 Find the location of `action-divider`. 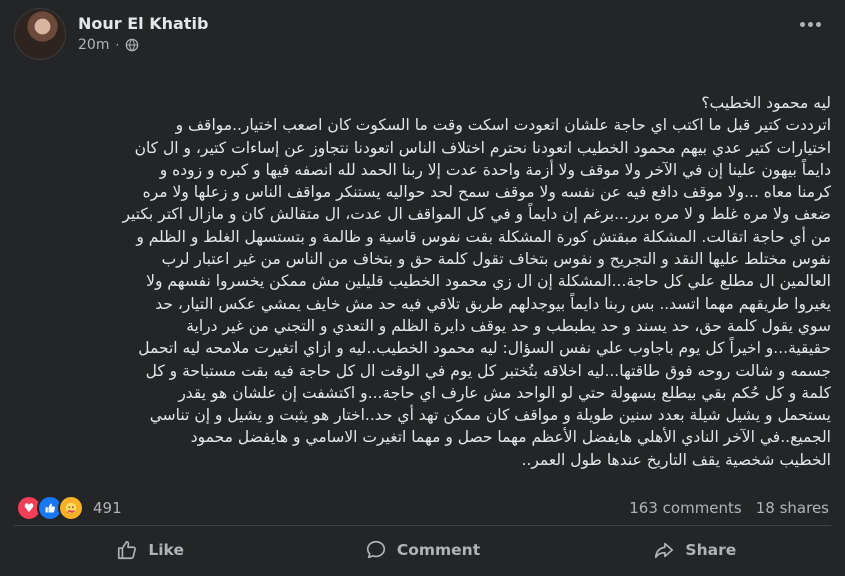

action-divider is located at coordinates (422, 525).